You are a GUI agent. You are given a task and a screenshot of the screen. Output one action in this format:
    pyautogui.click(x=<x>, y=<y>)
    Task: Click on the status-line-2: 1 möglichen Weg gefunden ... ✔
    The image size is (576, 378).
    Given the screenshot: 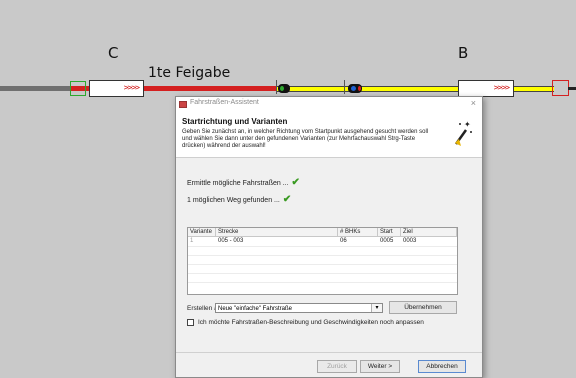 What is the action you would take?
    pyautogui.click(x=239, y=199)
    